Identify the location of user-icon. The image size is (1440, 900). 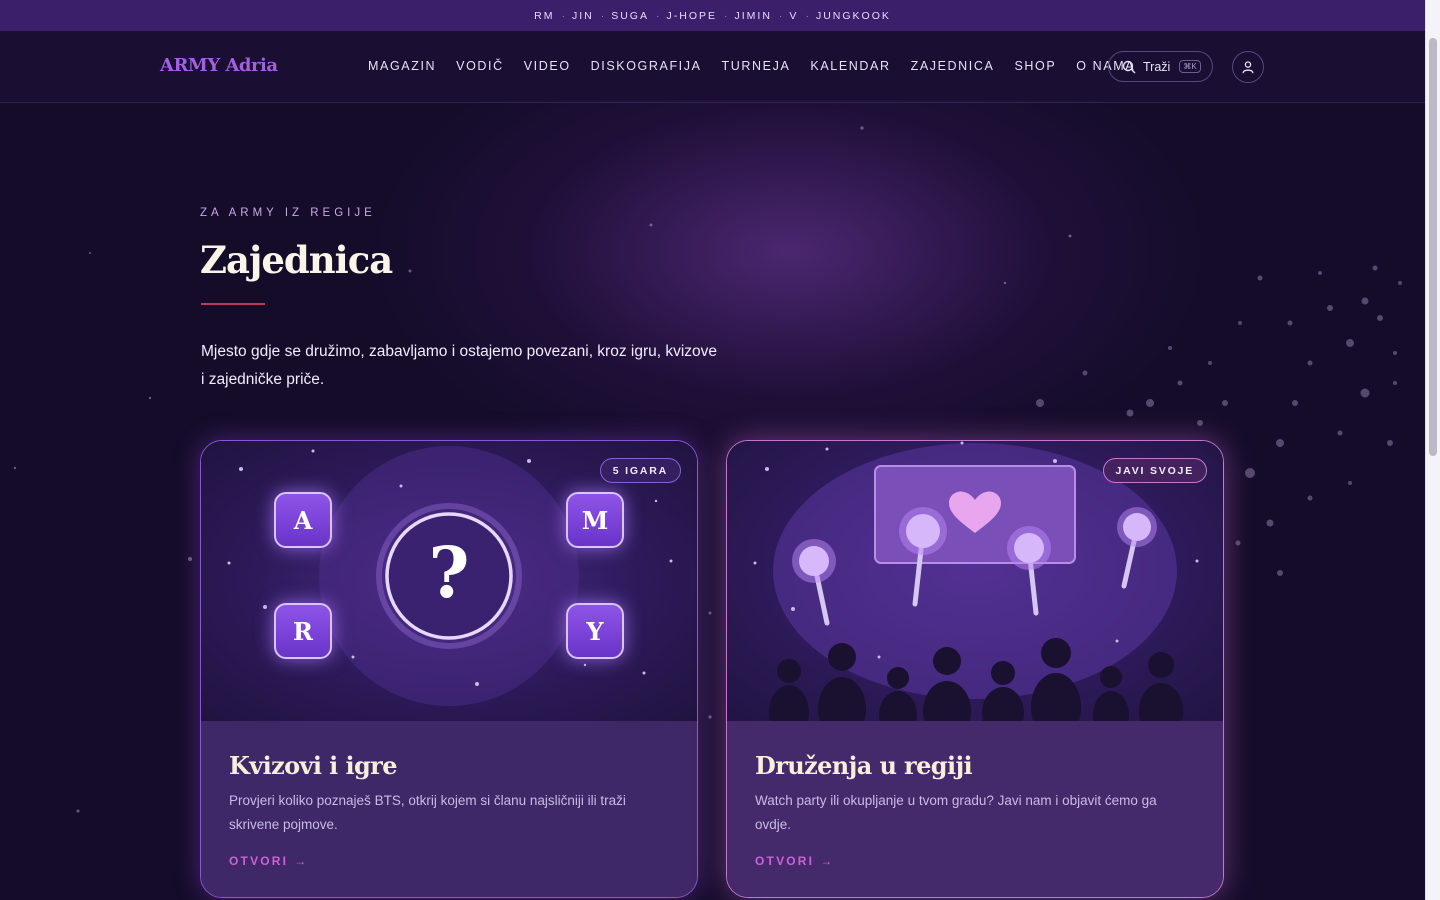
(1248, 67).